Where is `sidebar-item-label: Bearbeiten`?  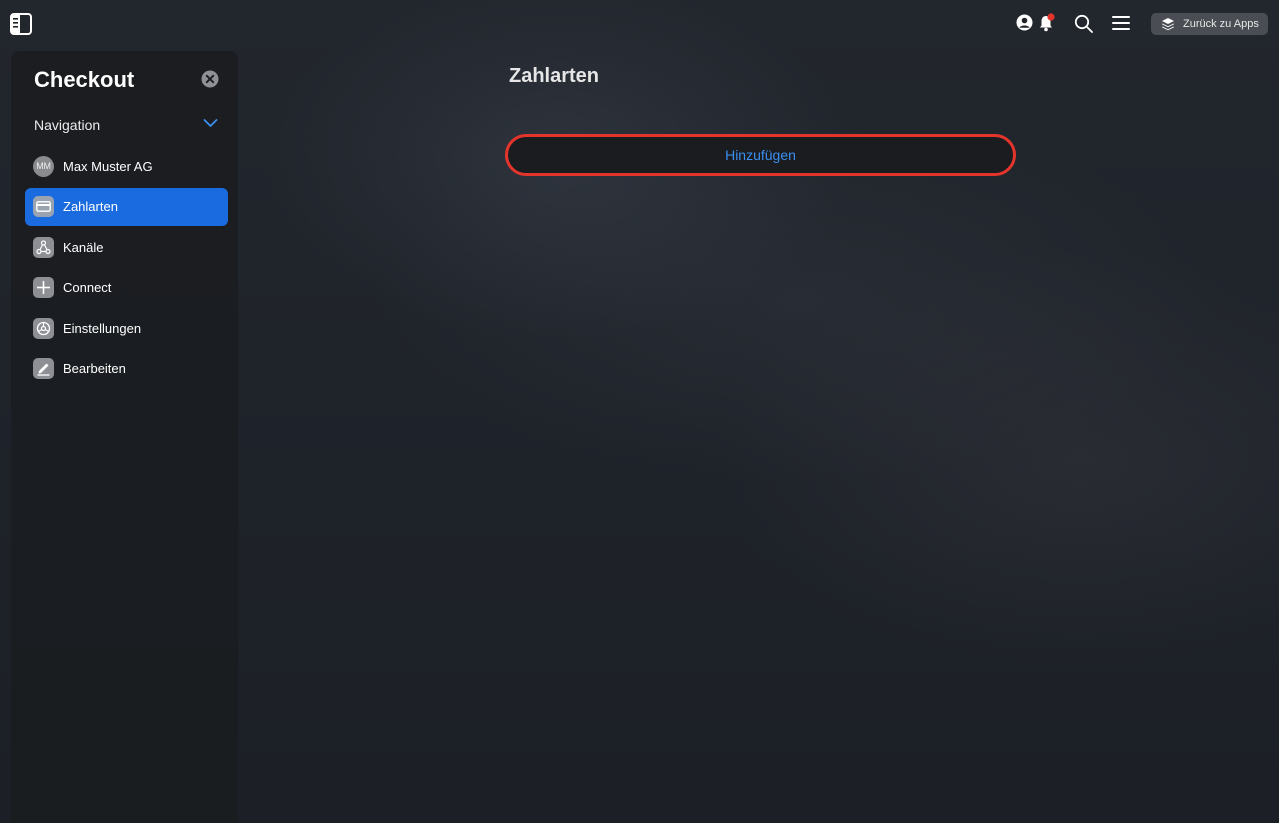
sidebar-item-label: Bearbeiten is located at coordinates (94, 368).